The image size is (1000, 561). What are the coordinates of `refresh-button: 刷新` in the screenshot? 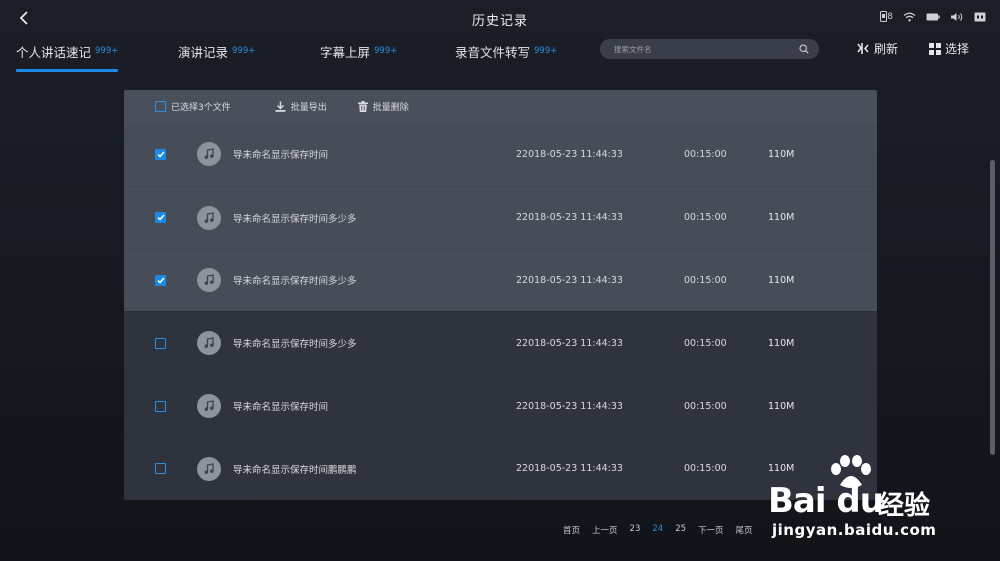 It's located at (877, 48).